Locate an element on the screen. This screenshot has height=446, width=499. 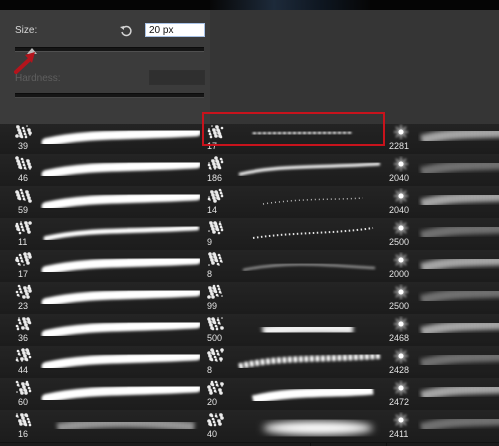
brush-size-label: 2040 is located at coordinates (399, 210).